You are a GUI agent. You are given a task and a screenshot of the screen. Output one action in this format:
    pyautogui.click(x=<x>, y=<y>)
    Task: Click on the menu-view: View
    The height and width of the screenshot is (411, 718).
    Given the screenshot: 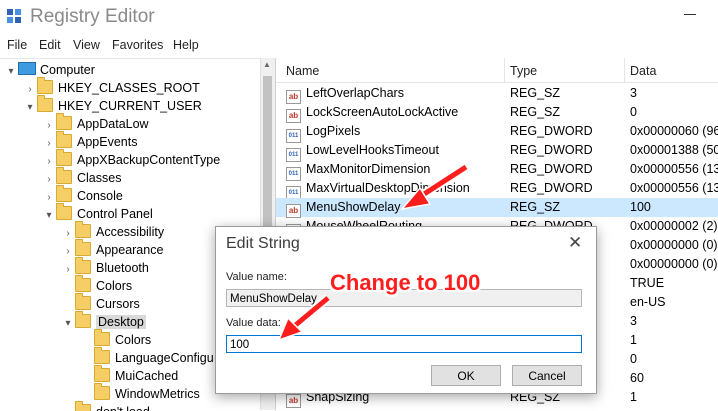 What is the action you would take?
    pyautogui.click(x=86, y=45)
    